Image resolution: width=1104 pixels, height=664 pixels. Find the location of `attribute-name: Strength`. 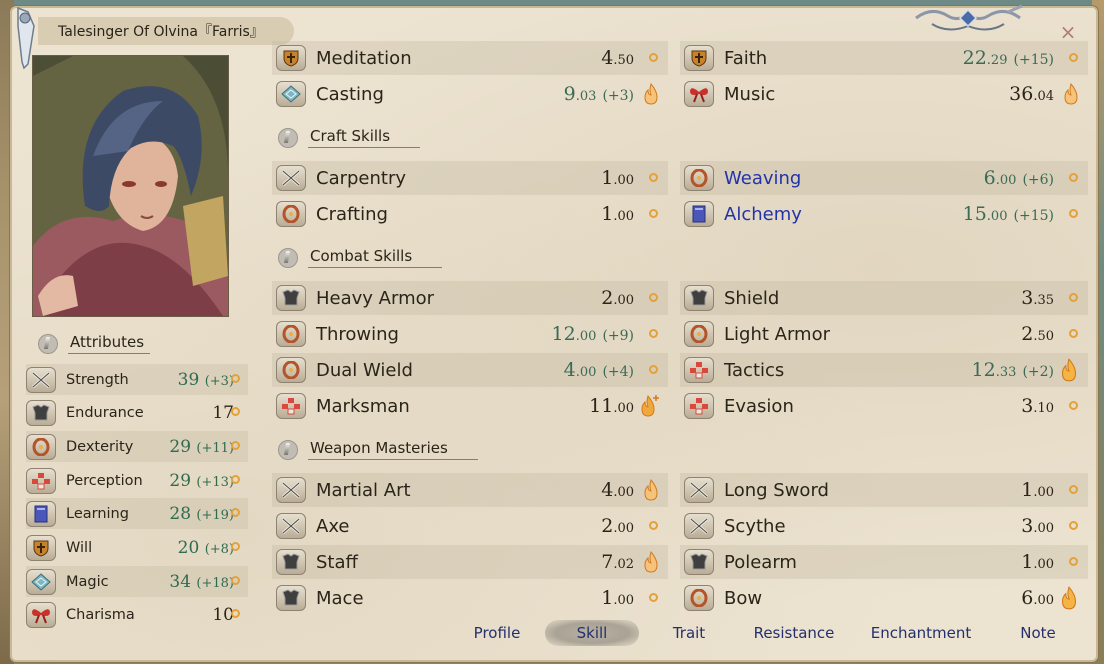

attribute-name: Strength is located at coordinates (97, 379).